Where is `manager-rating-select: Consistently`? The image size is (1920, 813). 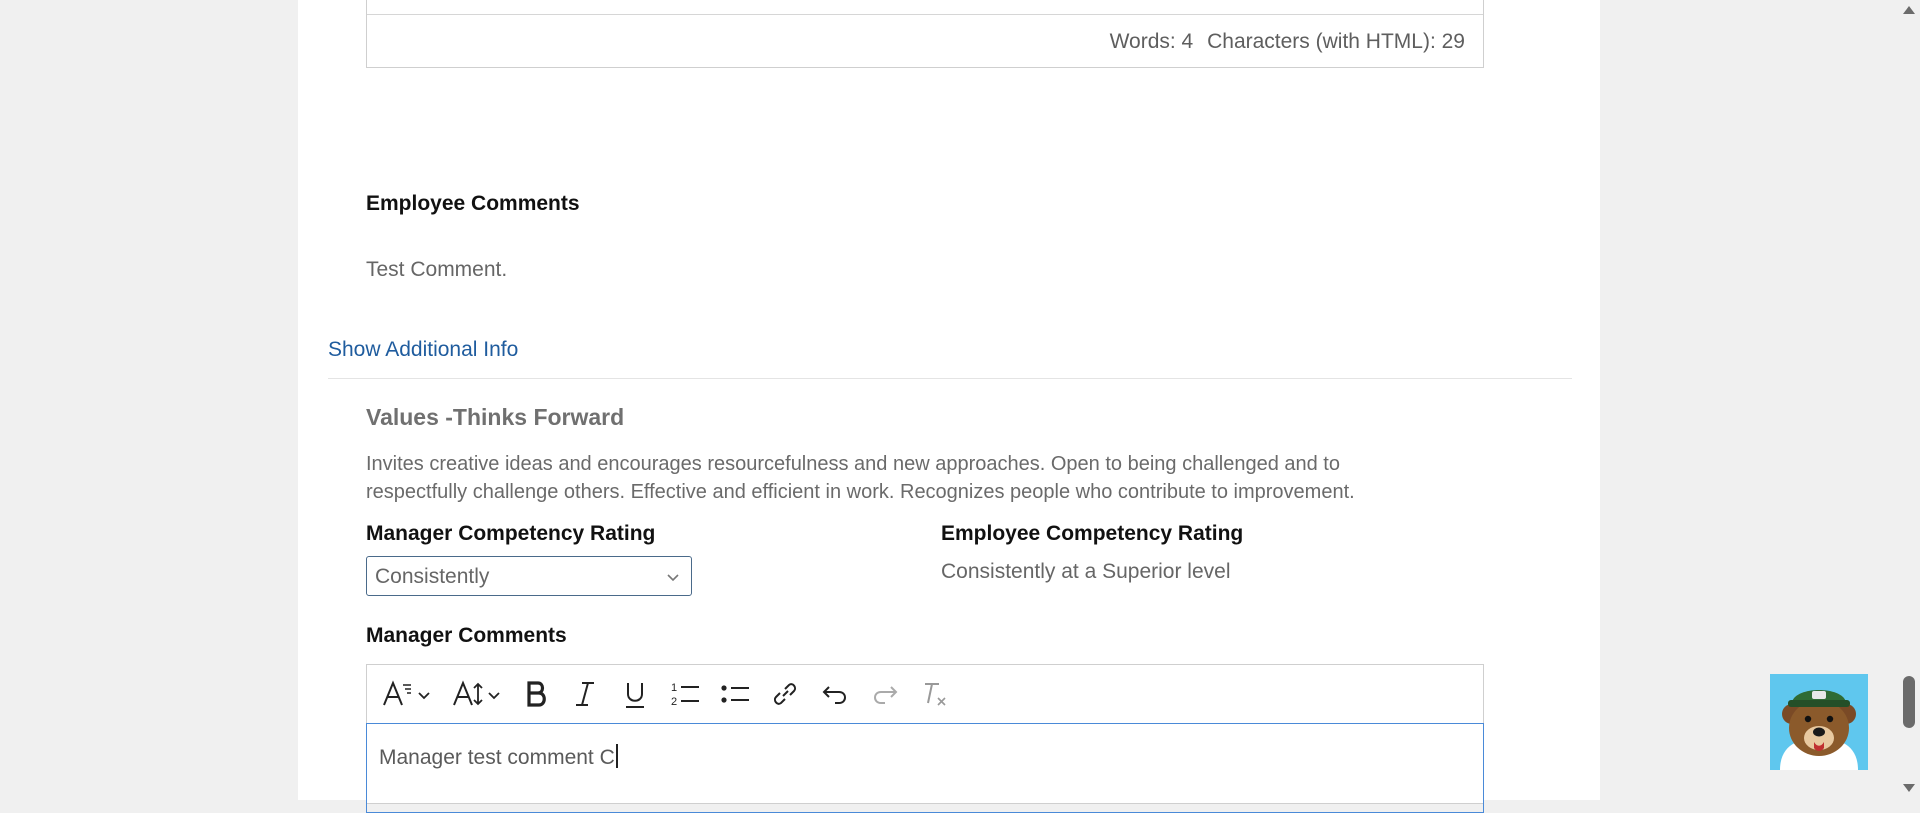 manager-rating-select: Consistently is located at coordinates (529, 576).